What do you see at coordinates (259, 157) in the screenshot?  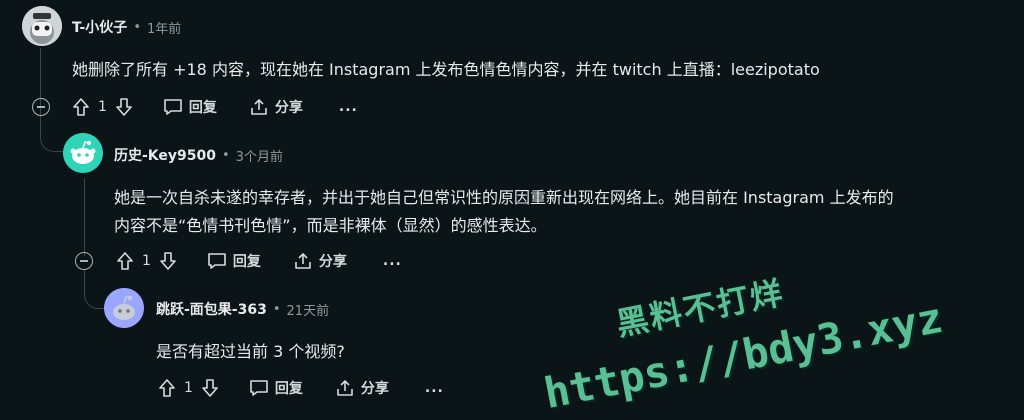 I see `timestamp: 3个月前` at bounding box center [259, 157].